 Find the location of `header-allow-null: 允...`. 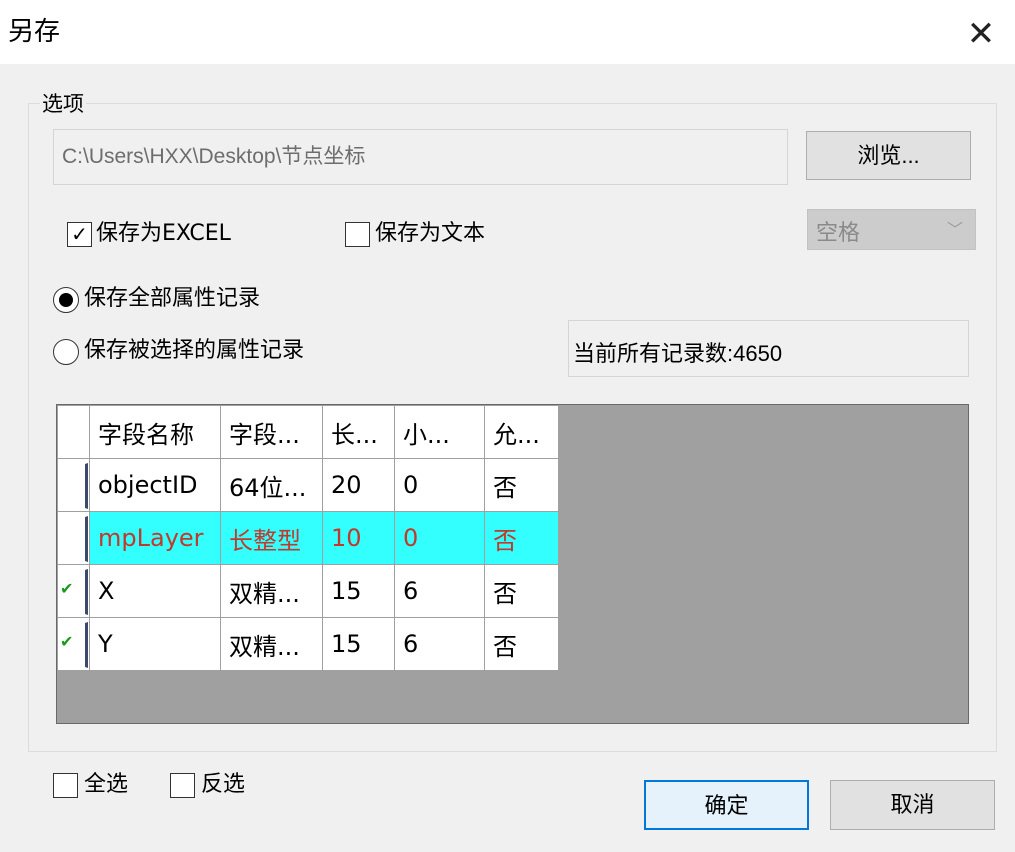

header-allow-null: 允... is located at coordinates (521, 432).